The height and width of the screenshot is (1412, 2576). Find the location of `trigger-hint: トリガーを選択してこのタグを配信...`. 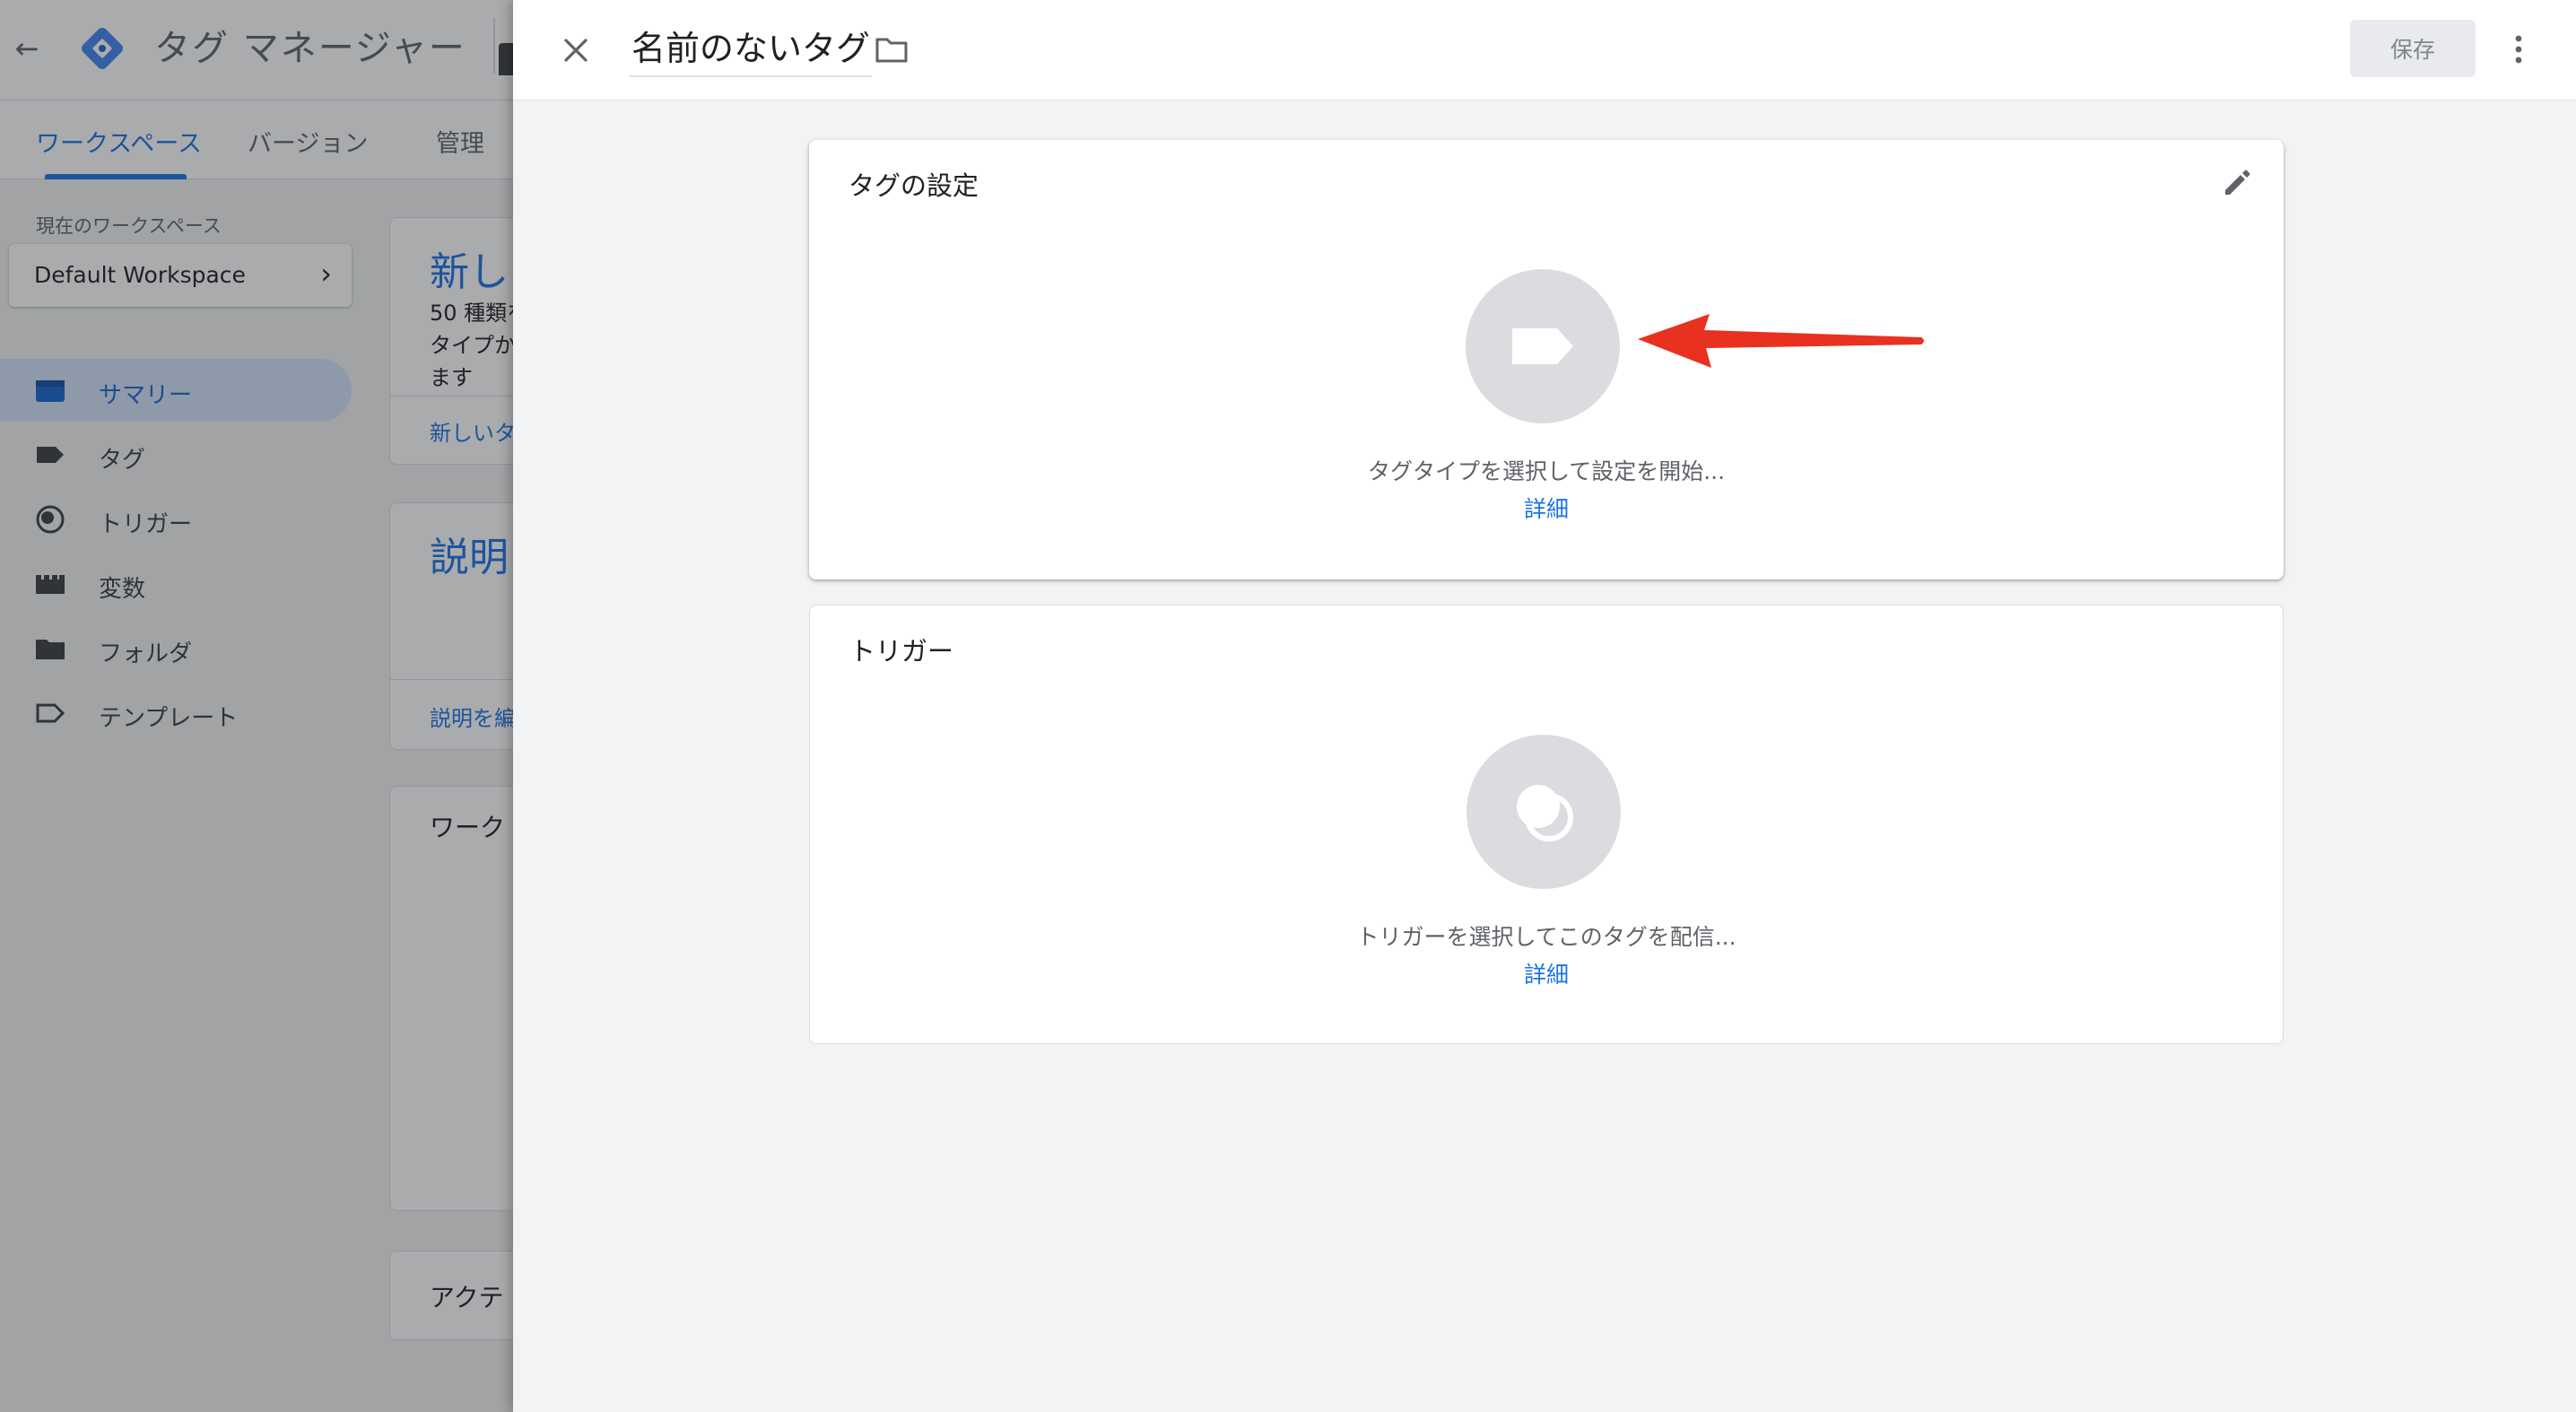

trigger-hint: トリガーを選択してこのタグを配信... is located at coordinates (1546, 937).